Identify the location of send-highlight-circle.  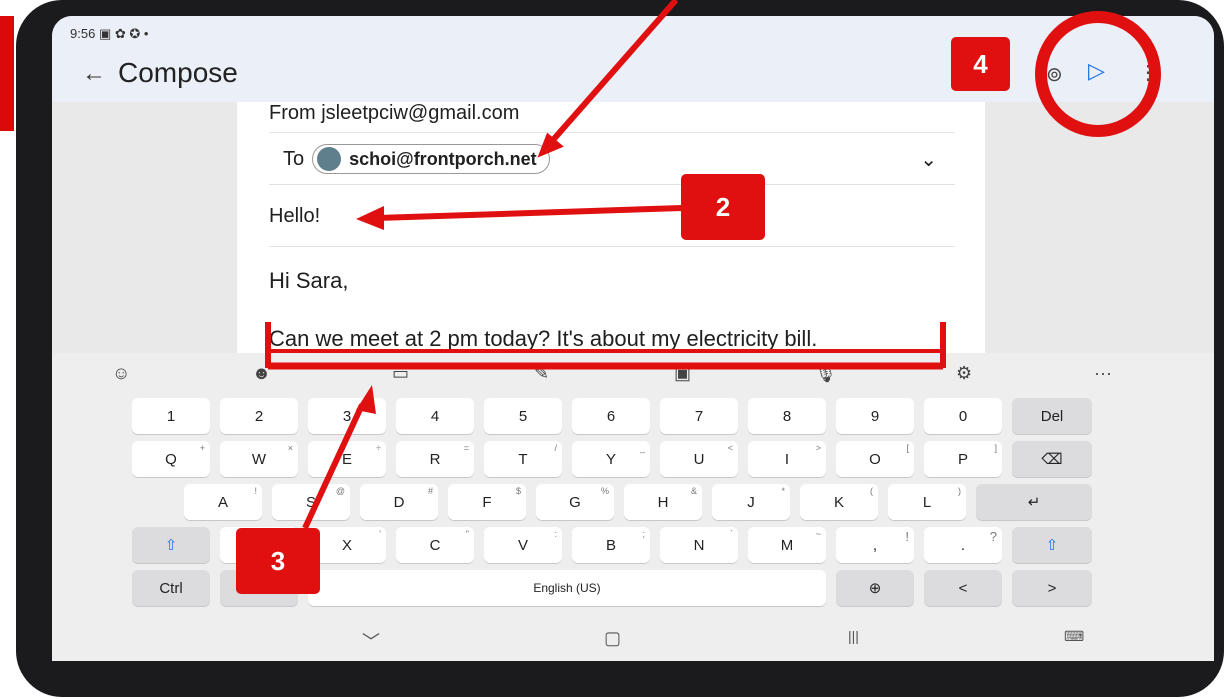
(1098, 74).